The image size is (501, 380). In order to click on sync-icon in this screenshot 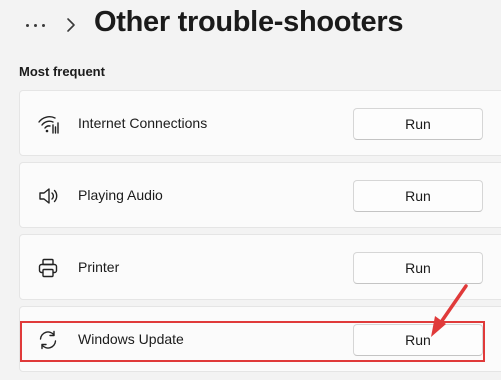, I will do `click(48, 340)`.